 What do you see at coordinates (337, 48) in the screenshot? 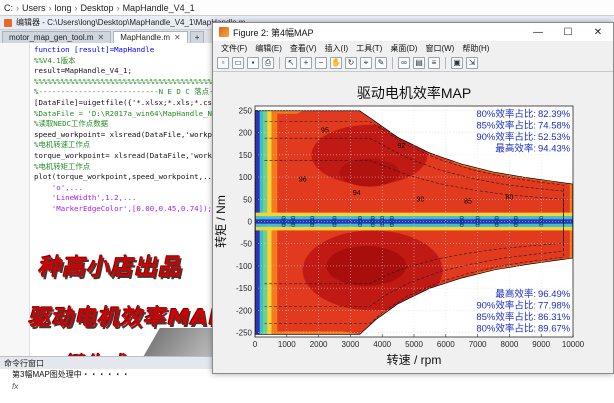
I see `menu-item: 插入(I)` at bounding box center [337, 48].